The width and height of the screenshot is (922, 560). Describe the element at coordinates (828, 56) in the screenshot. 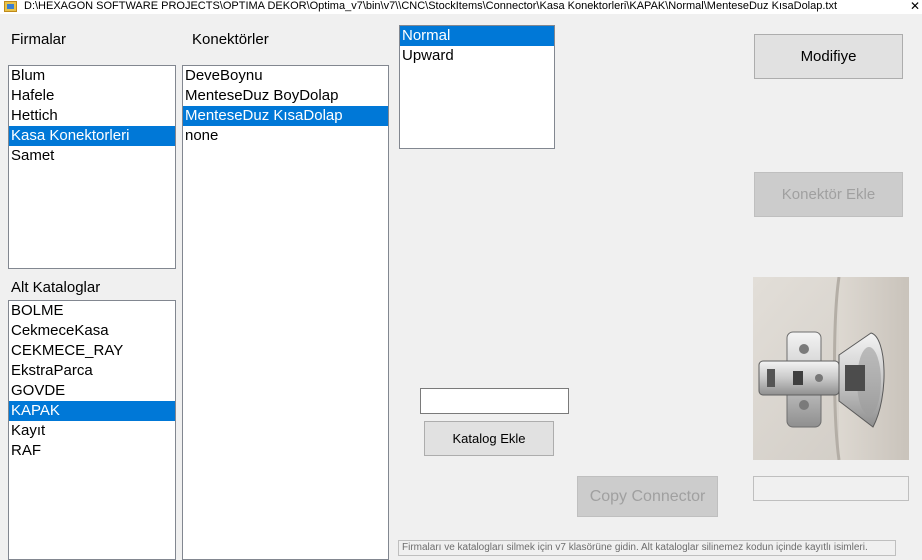

I see `modifiye-button: Modifiye` at that location.